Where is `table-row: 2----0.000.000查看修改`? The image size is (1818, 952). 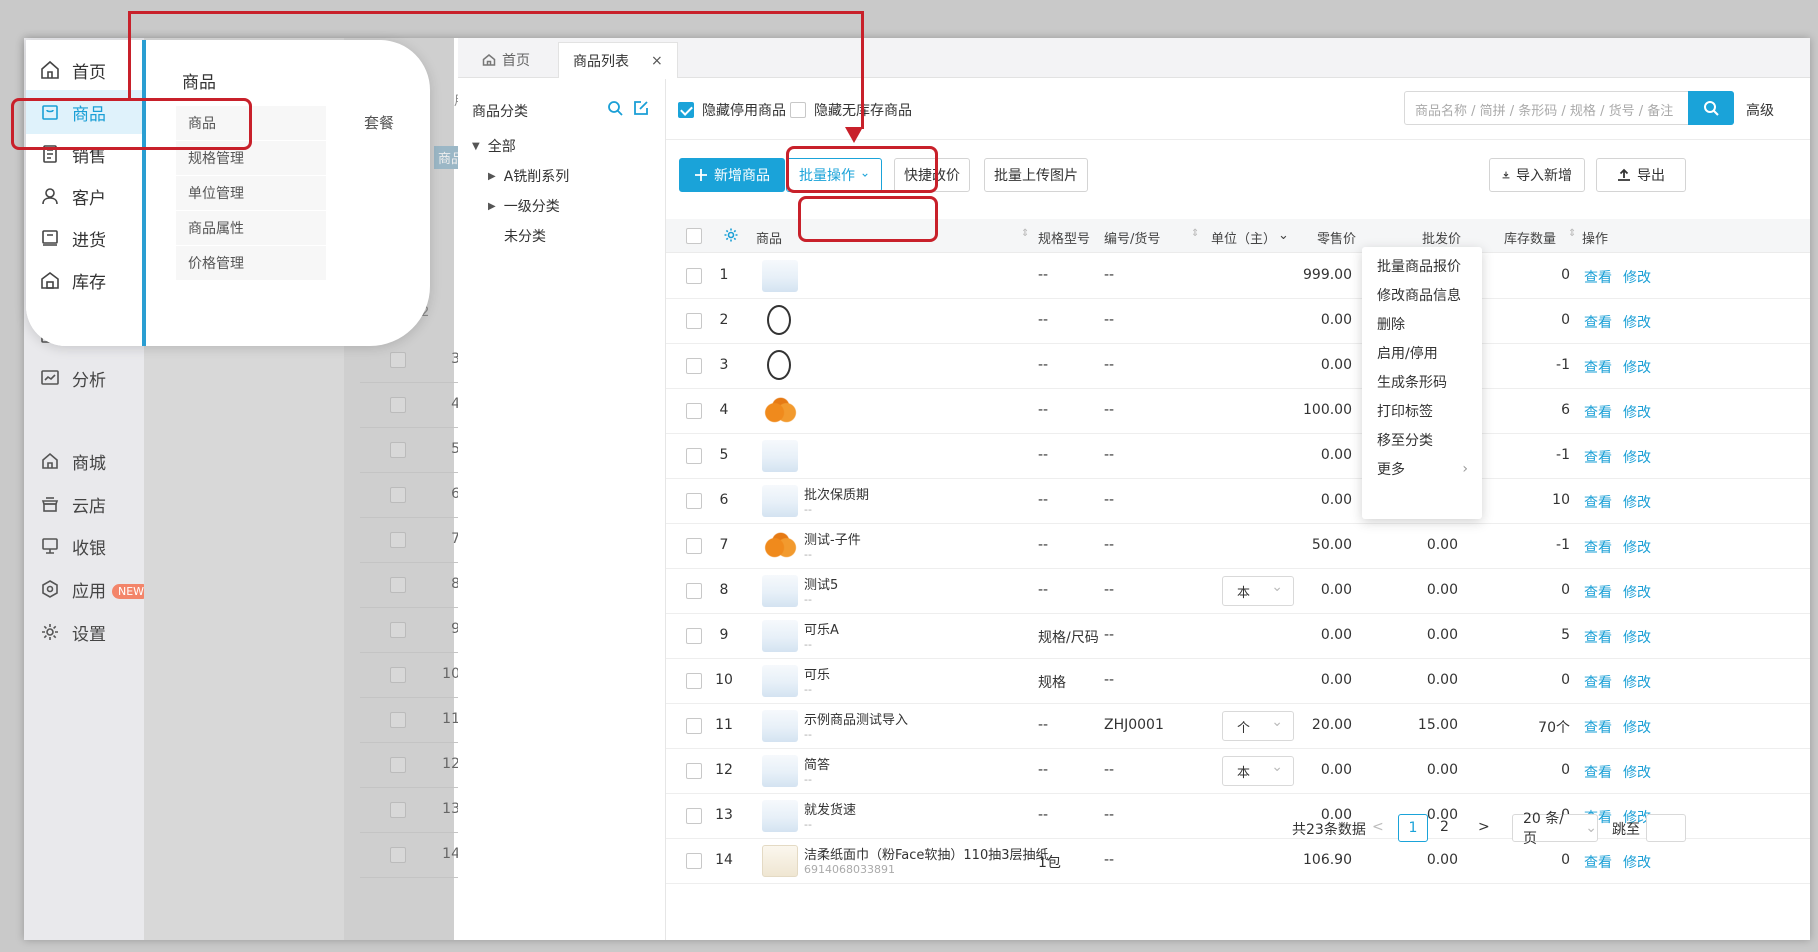 table-row: 2----0.000.000查看修改 is located at coordinates (1238, 321).